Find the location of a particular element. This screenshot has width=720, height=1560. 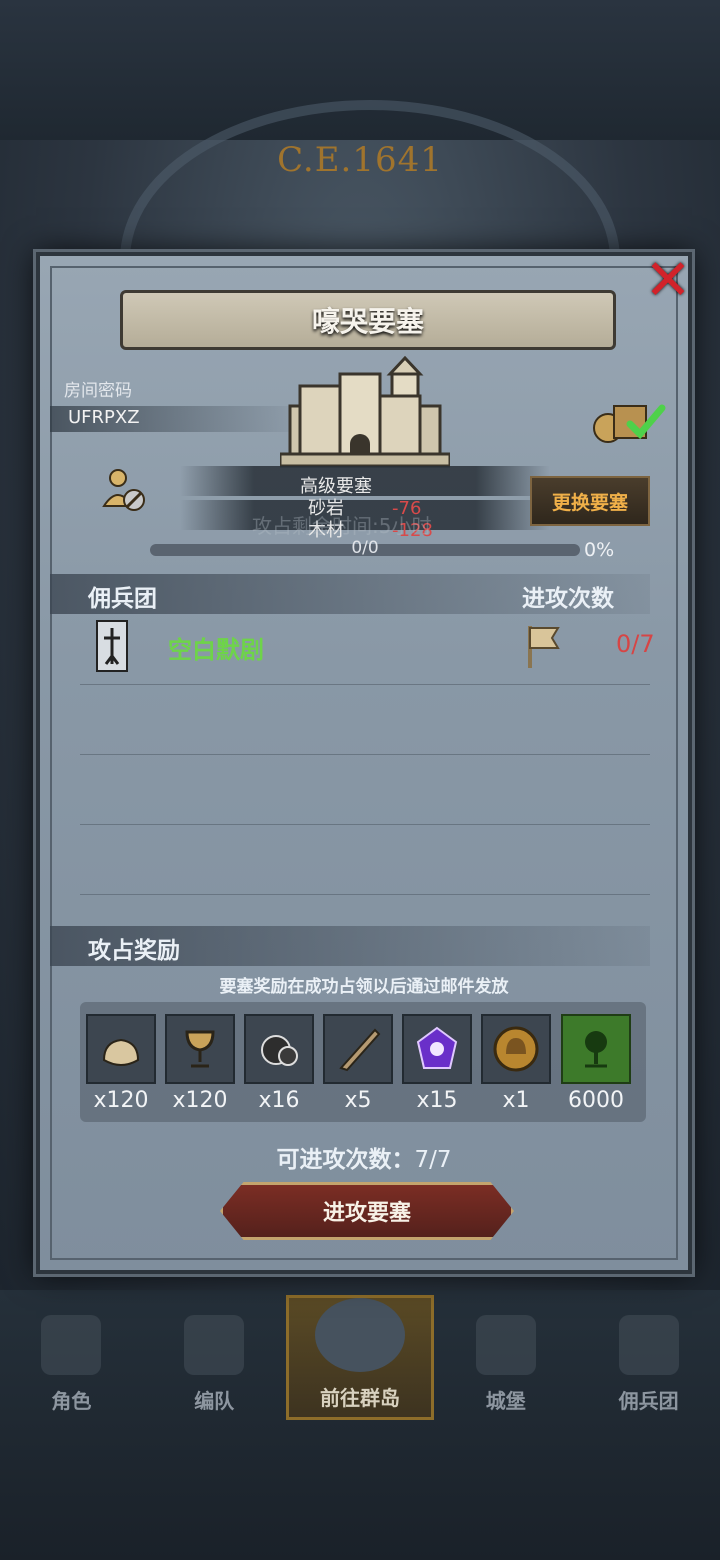

formation-icon is located at coordinates (214, 1345).